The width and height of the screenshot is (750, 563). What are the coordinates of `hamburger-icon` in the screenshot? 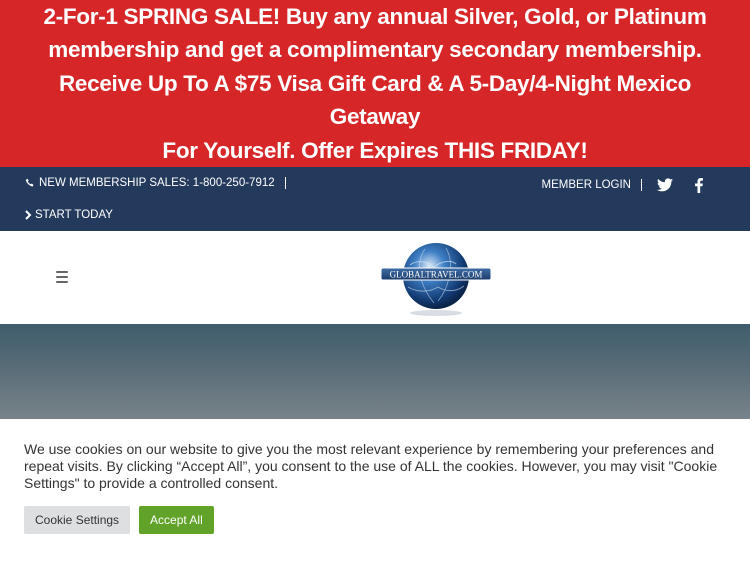 It's located at (62, 277).